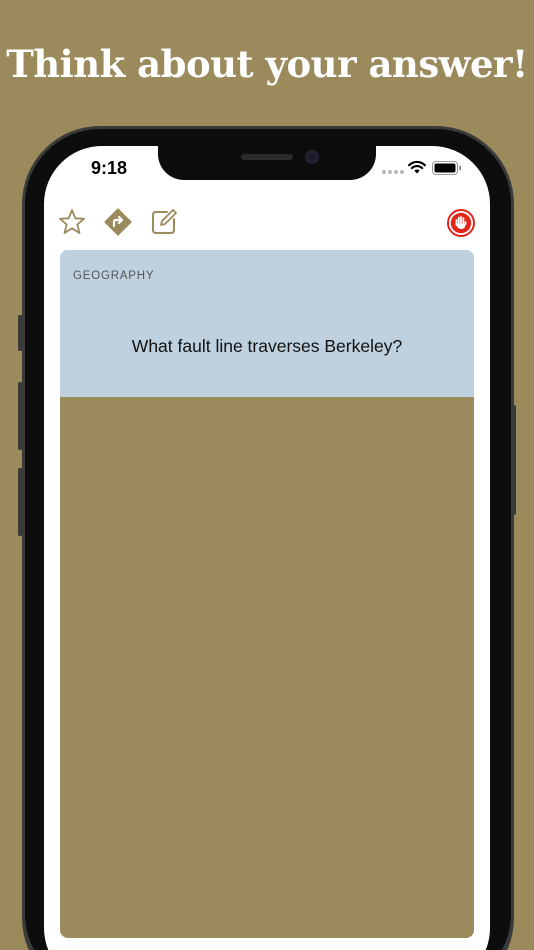  Describe the element at coordinates (72, 222) in the screenshot. I see `star-icon` at that location.